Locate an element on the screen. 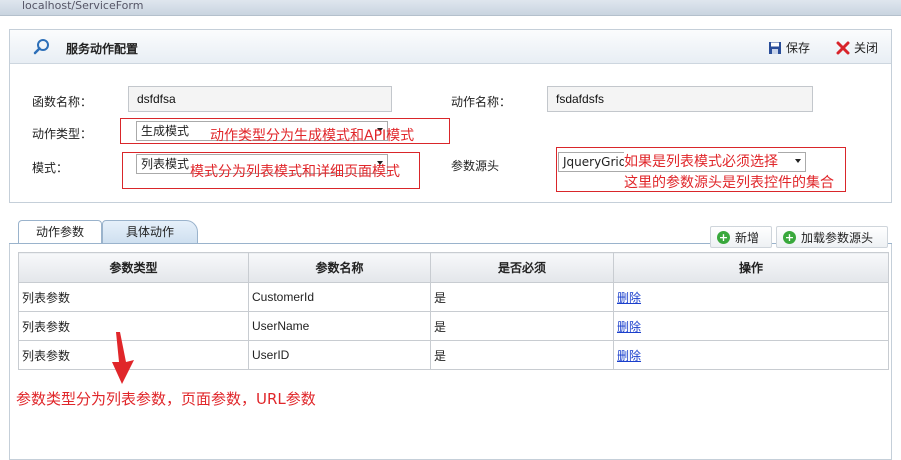  table-row: 列表参数 CustomerId 是 删除 is located at coordinates (453, 297).